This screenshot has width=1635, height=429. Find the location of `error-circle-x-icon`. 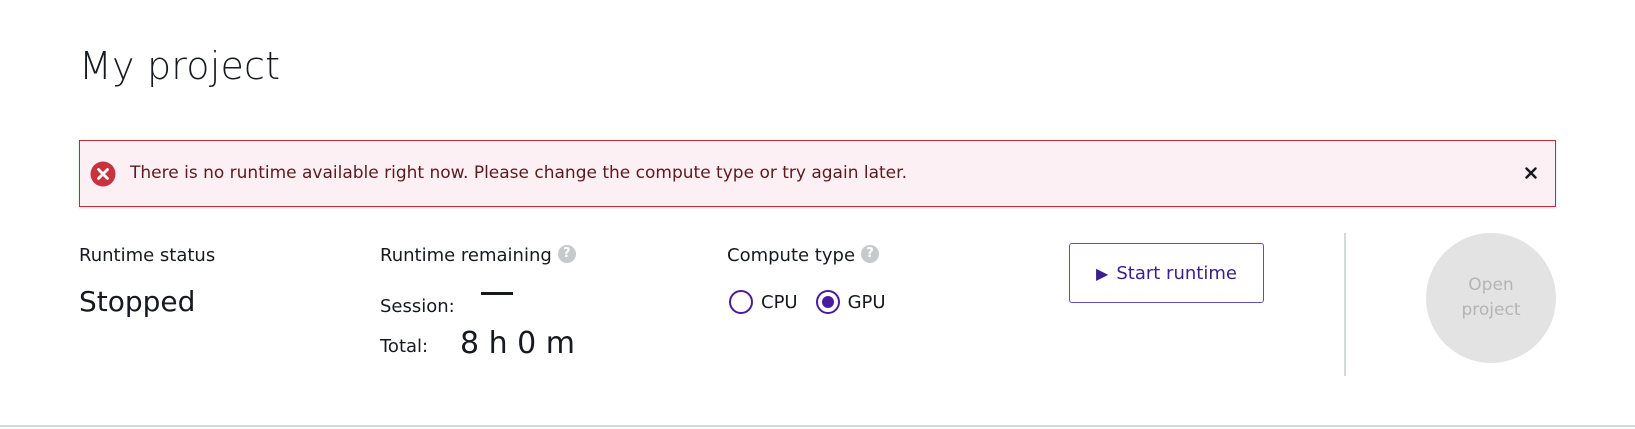

error-circle-x-icon is located at coordinates (103, 174).